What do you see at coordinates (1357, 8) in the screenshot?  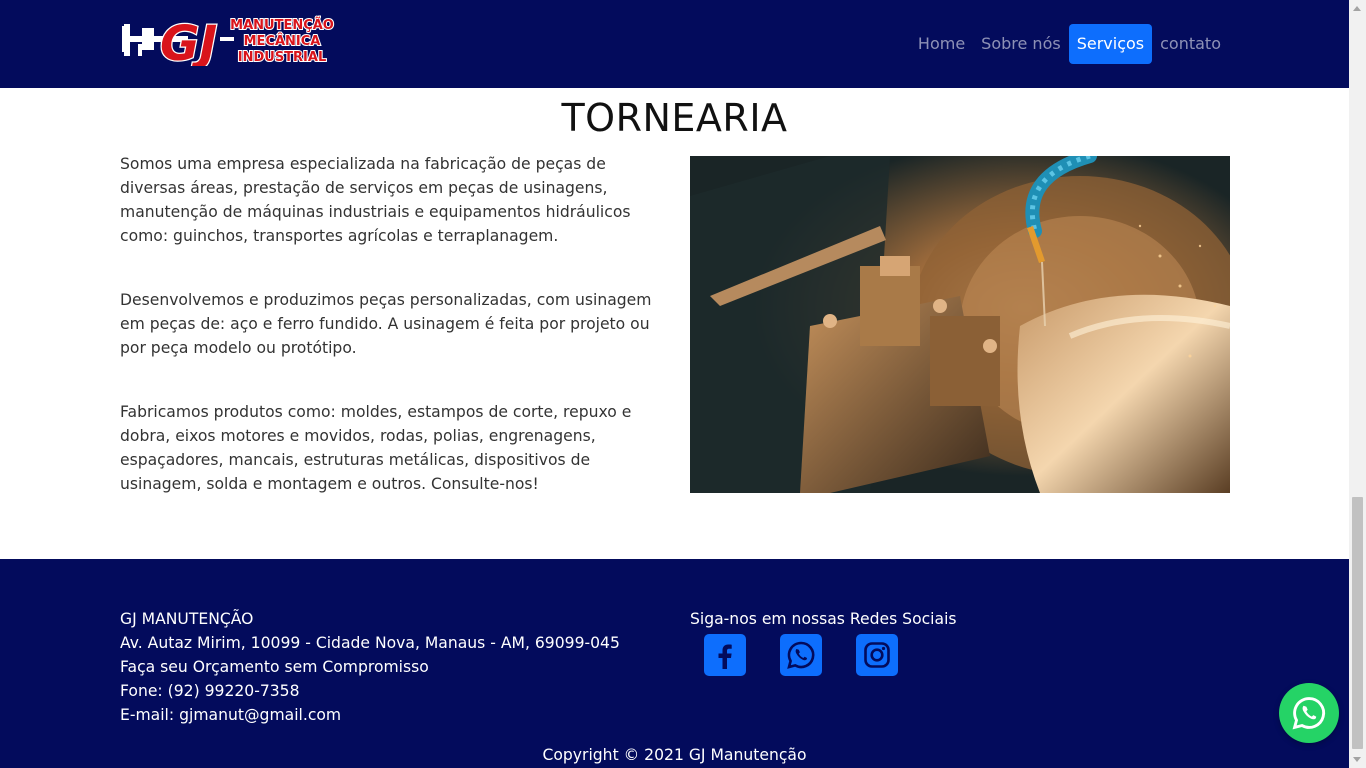 I see `scroll-up-arrow` at bounding box center [1357, 8].